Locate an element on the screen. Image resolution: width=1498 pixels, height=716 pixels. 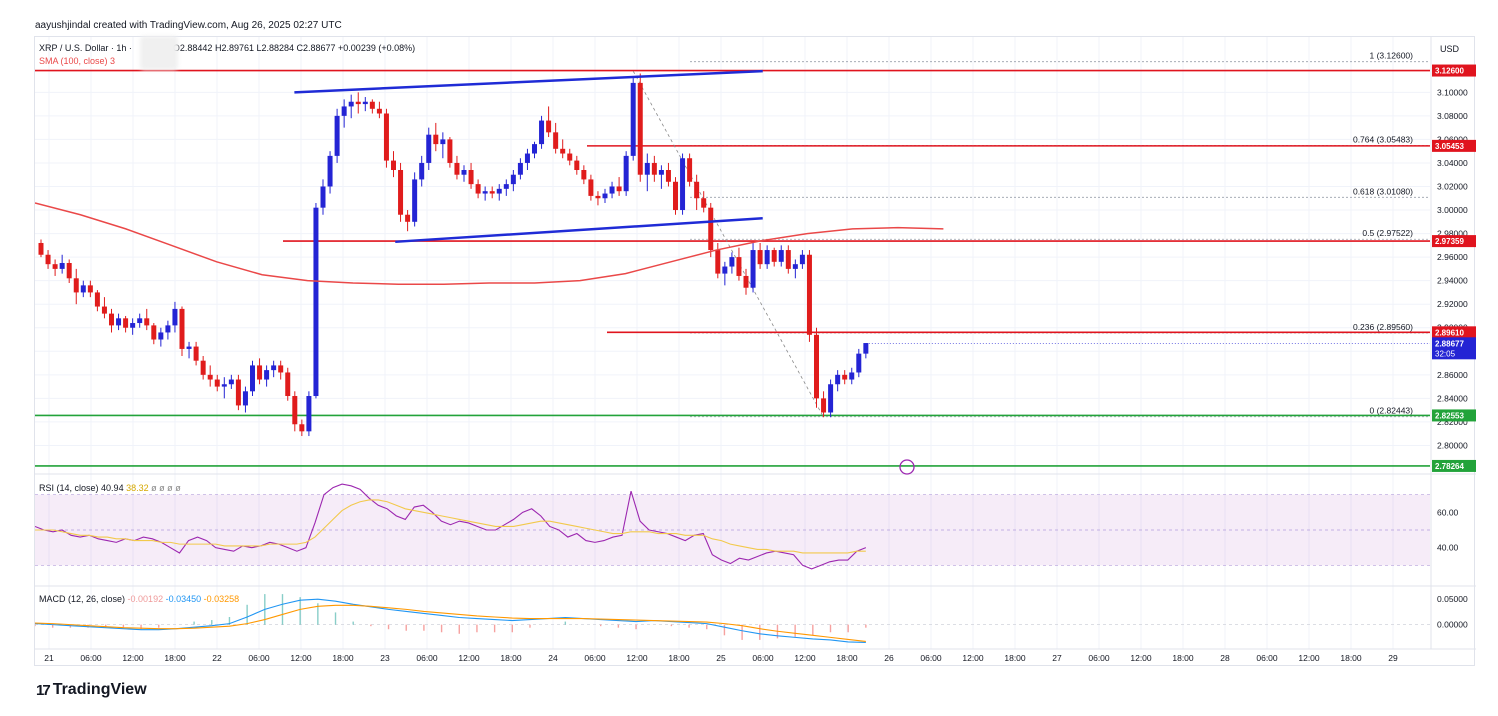
y-tick-label: 3.08000 is located at coordinates (1452, 116).